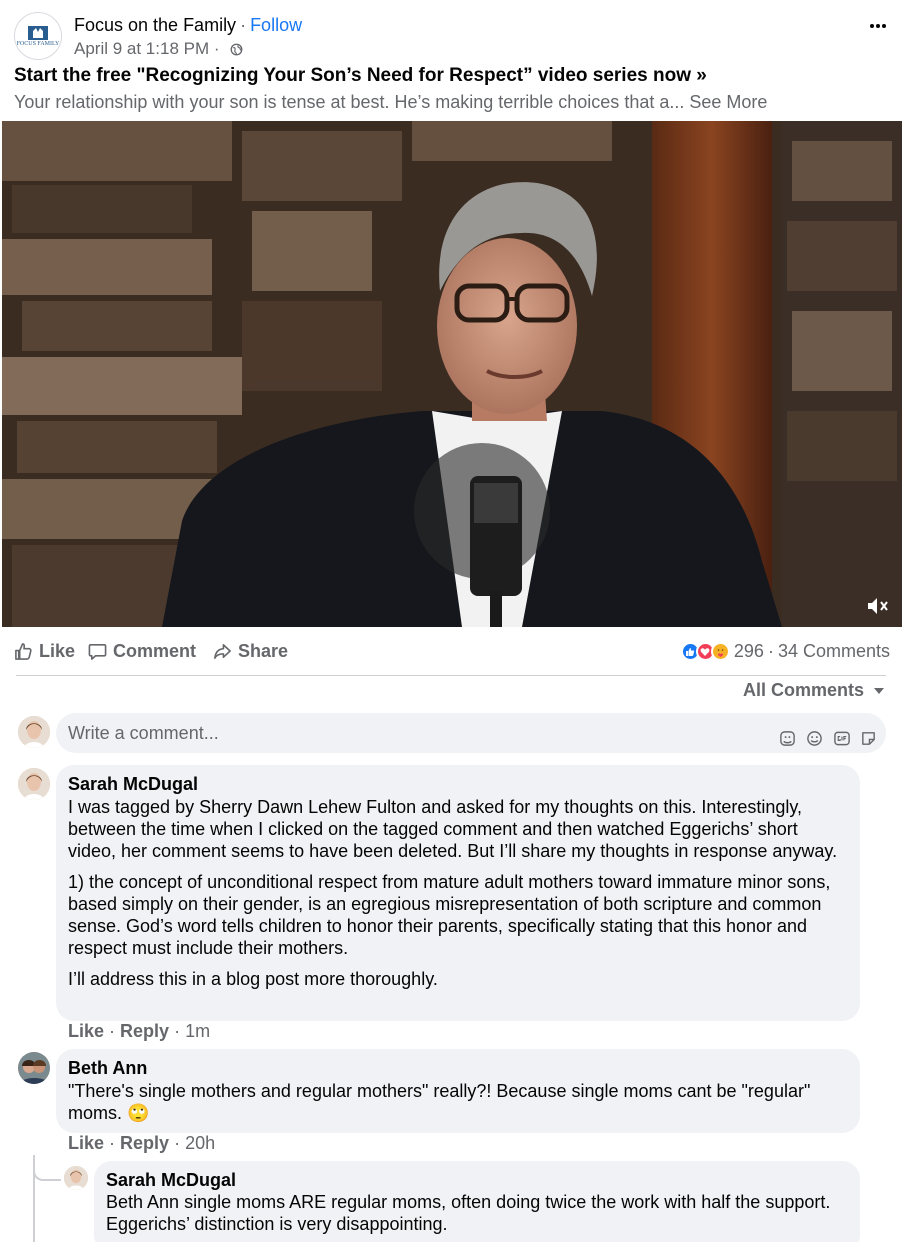 The height and width of the screenshot is (1242, 904). Describe the element at coordinates (834, 651) in the screenshot. I see `comments-count: 34 Comments` at that location.